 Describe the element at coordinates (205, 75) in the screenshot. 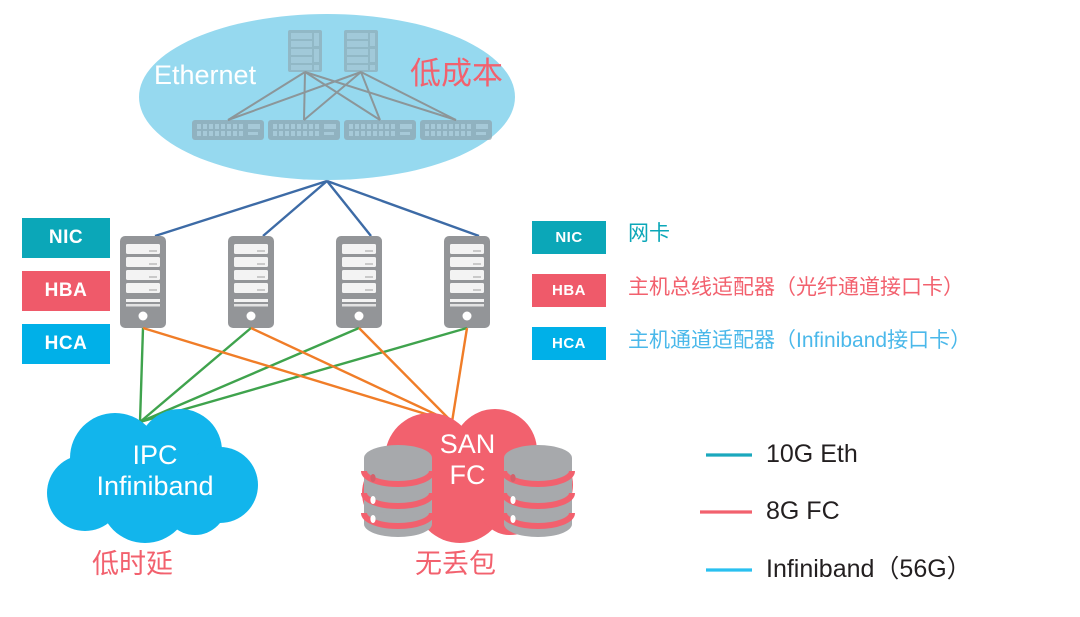

I see `ethernet-label: Ethernet` at that location.